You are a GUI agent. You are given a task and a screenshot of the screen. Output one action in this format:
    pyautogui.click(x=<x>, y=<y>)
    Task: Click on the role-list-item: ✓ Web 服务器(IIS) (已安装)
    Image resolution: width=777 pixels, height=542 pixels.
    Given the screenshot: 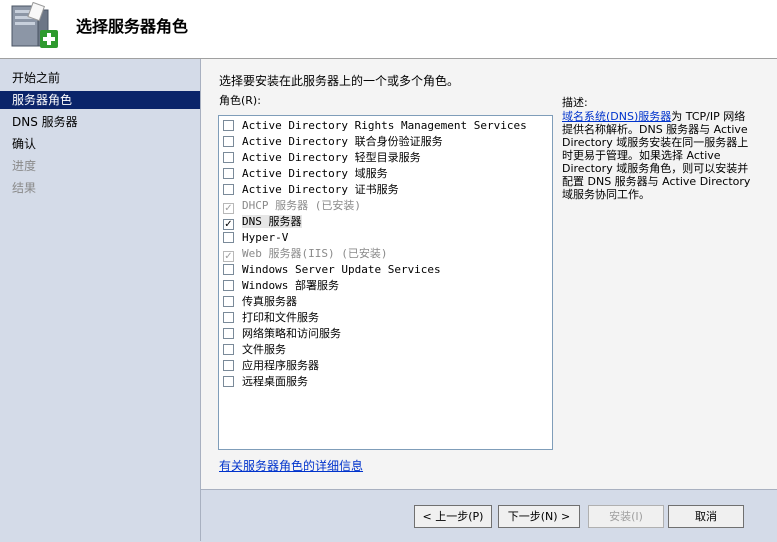 What is the action you would take?
    pyautogui.click(x=305, y=254)
    